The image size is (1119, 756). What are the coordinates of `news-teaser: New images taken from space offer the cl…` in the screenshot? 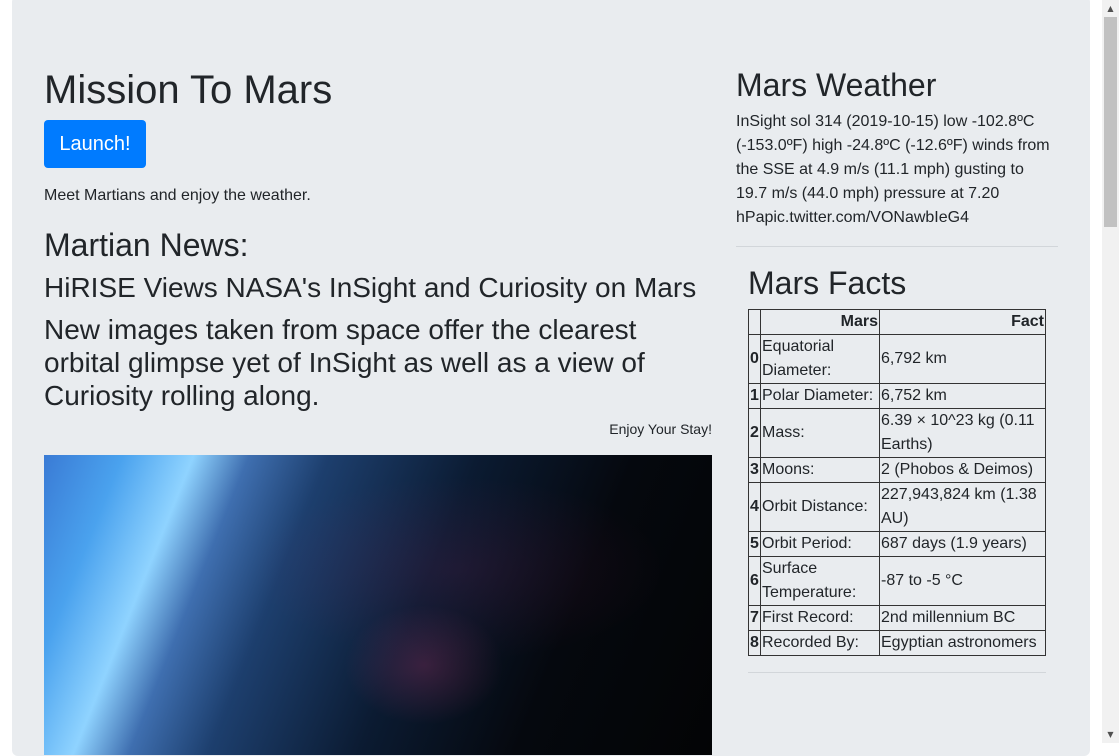 It's located at (344, 362).